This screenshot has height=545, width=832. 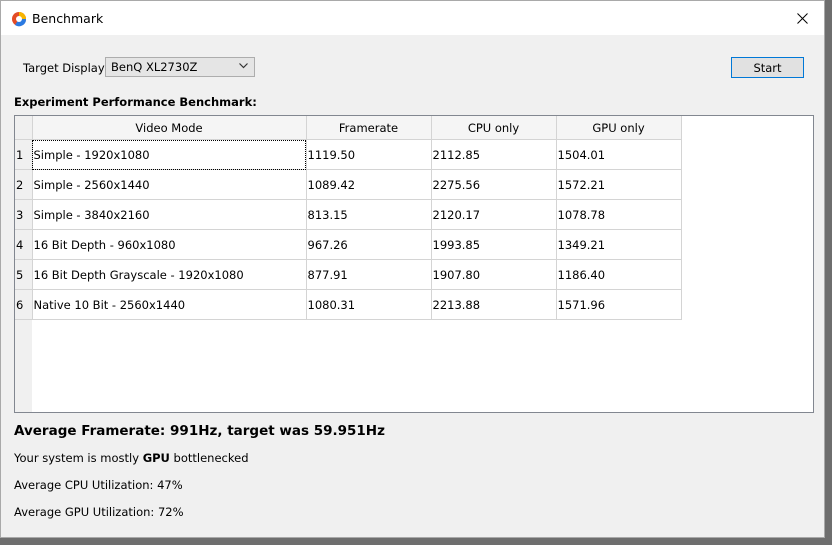 I want to click on corner-cell, so click(x=24, y=128).